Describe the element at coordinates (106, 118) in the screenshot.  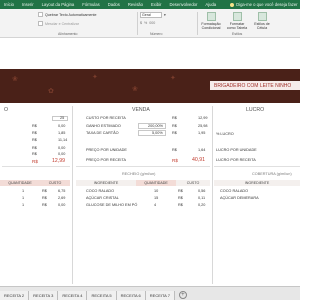
I see `venda-label: CUSTO POR RECEITA` at that location.